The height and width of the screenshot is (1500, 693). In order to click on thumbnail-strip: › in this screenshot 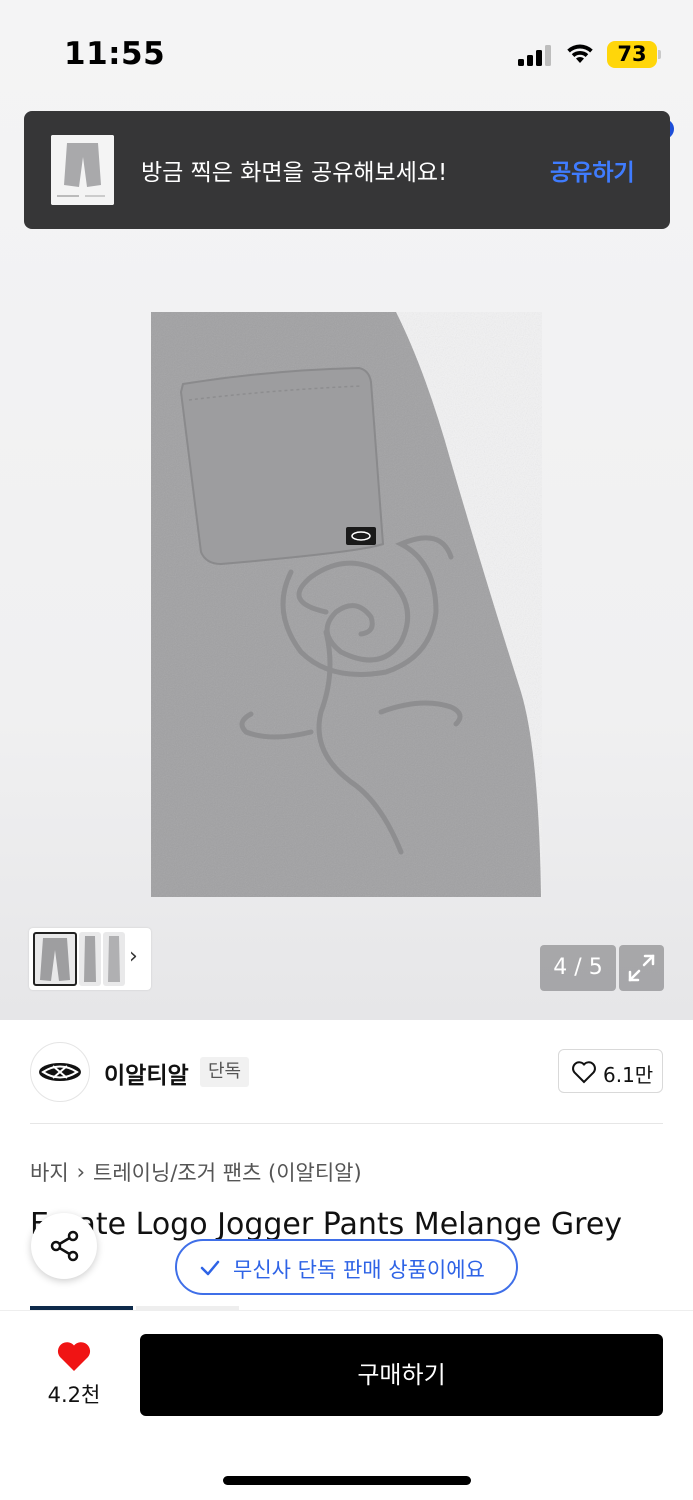, I will do `click(90, 959)`.